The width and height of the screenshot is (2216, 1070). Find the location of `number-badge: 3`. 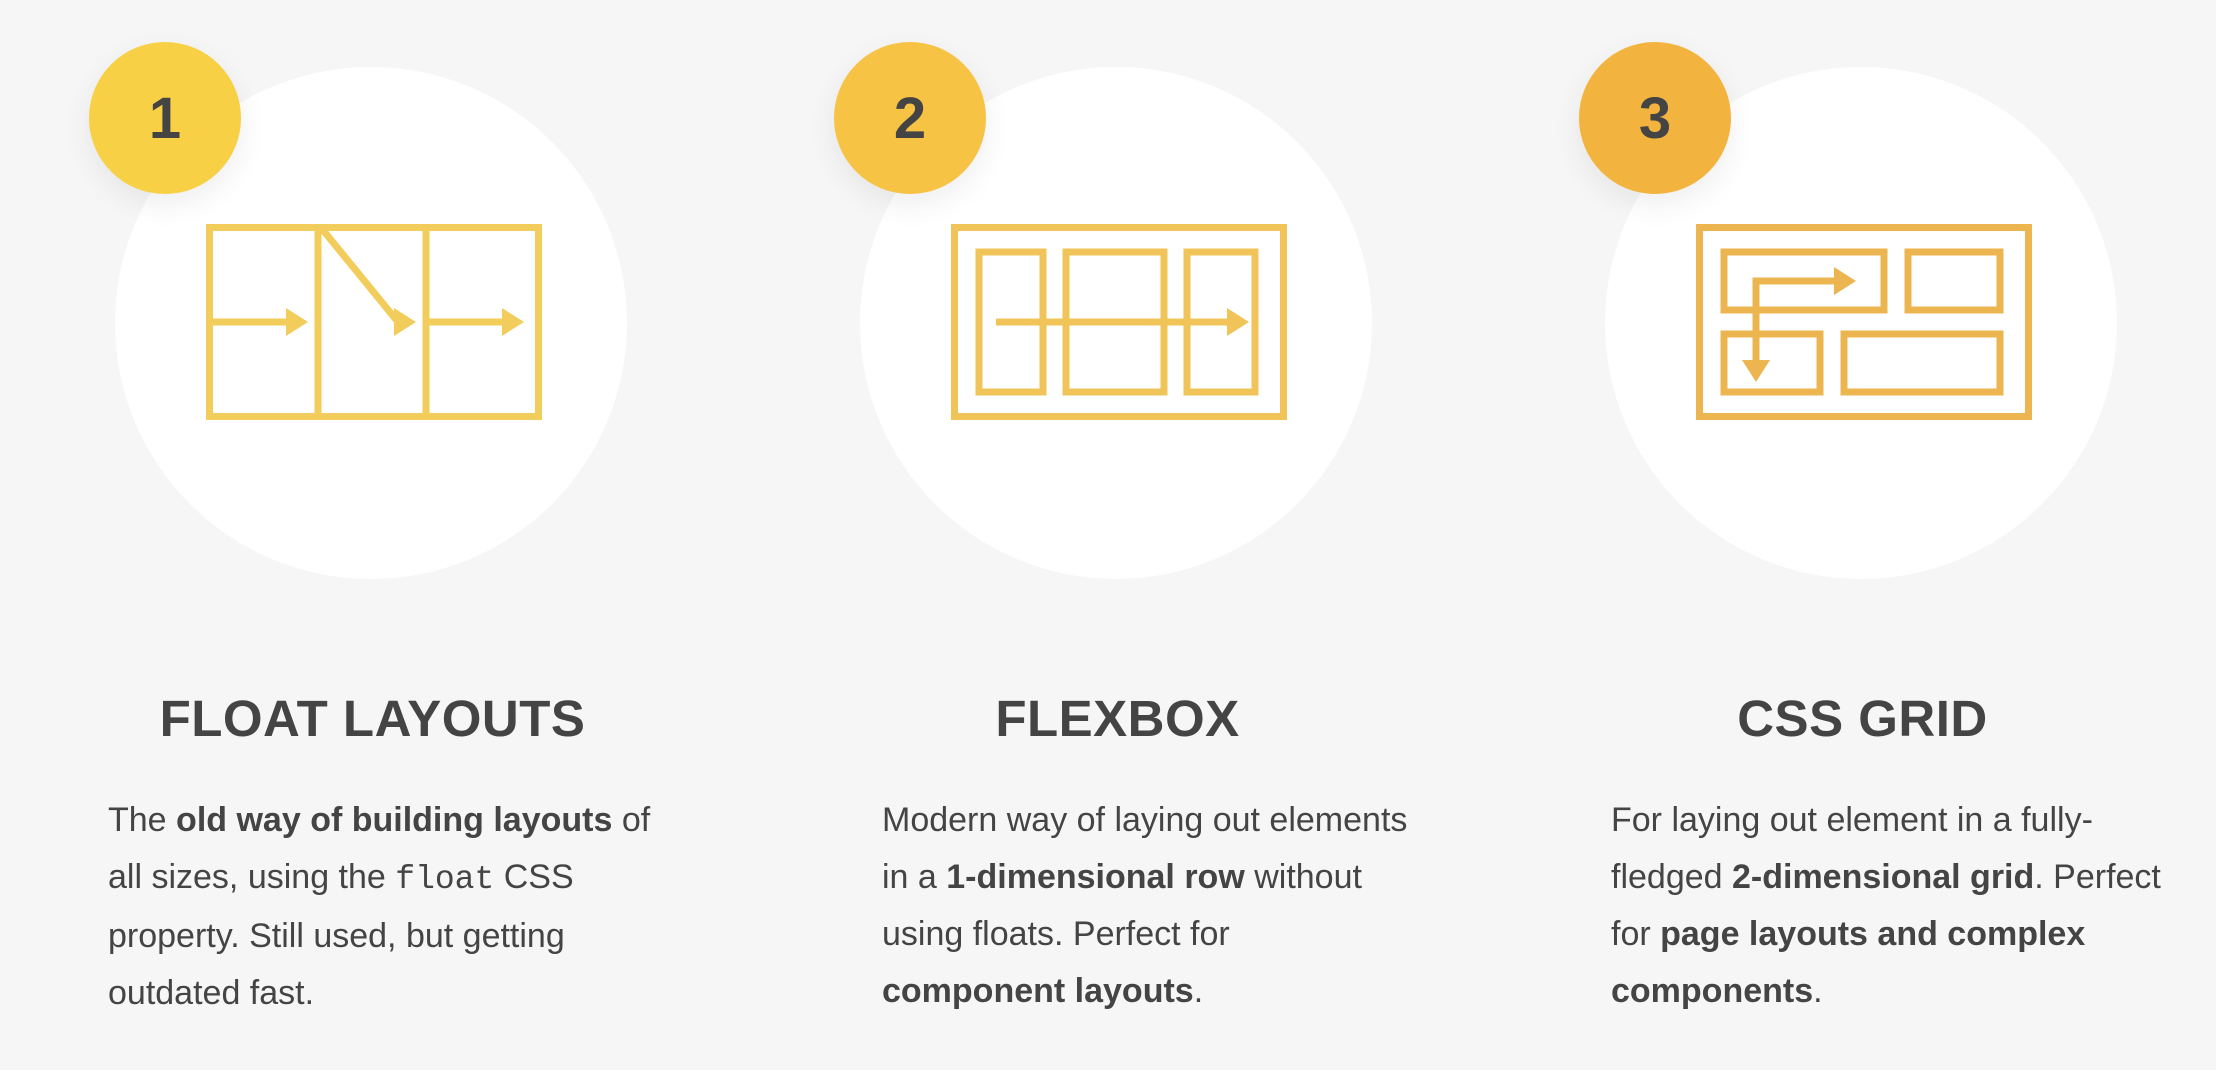

number-badge: 3 is located at coordinates (1655, 118).